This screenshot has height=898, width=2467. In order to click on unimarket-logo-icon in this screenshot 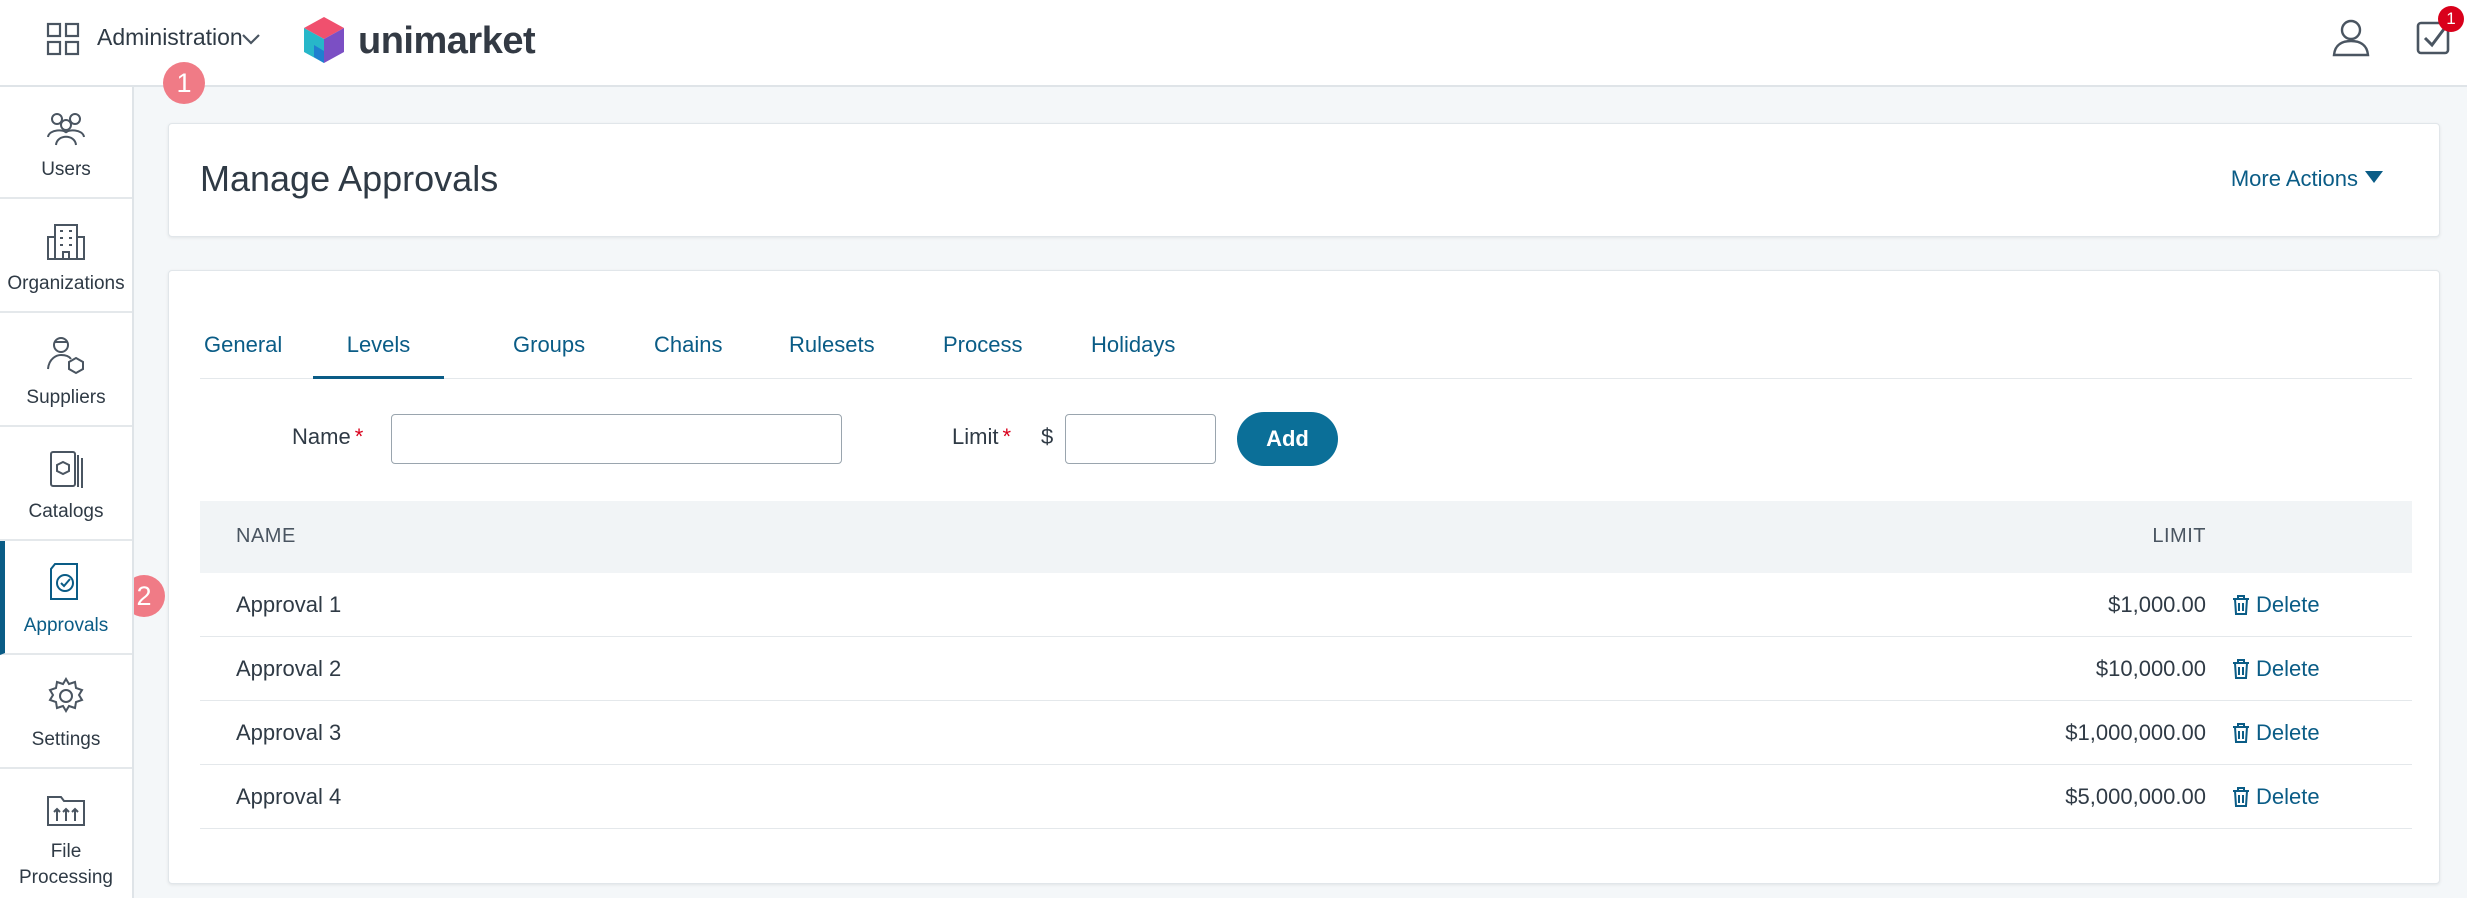, I will do `click(324, 40)`.